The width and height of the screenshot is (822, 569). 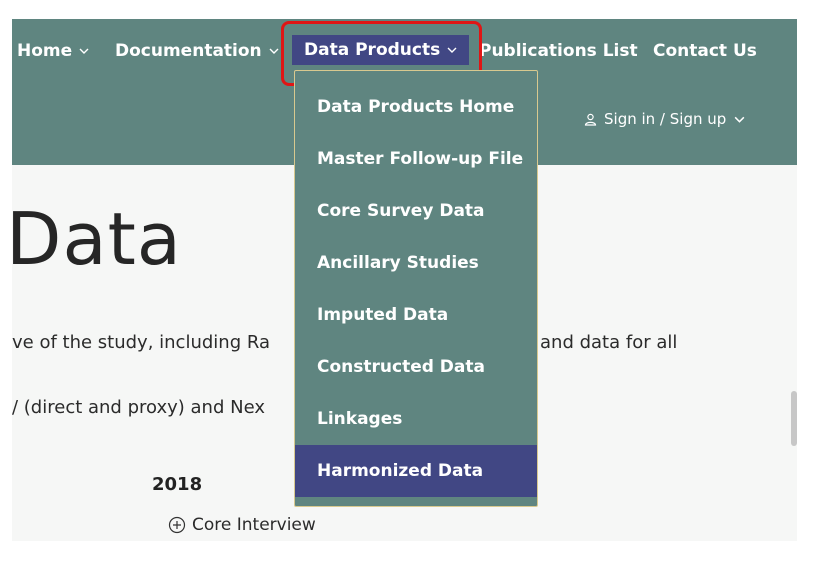 What do you see at coordinates (97, 239) in the screenshot?
I see `page-title: Data` at bounding box center [97, 239].